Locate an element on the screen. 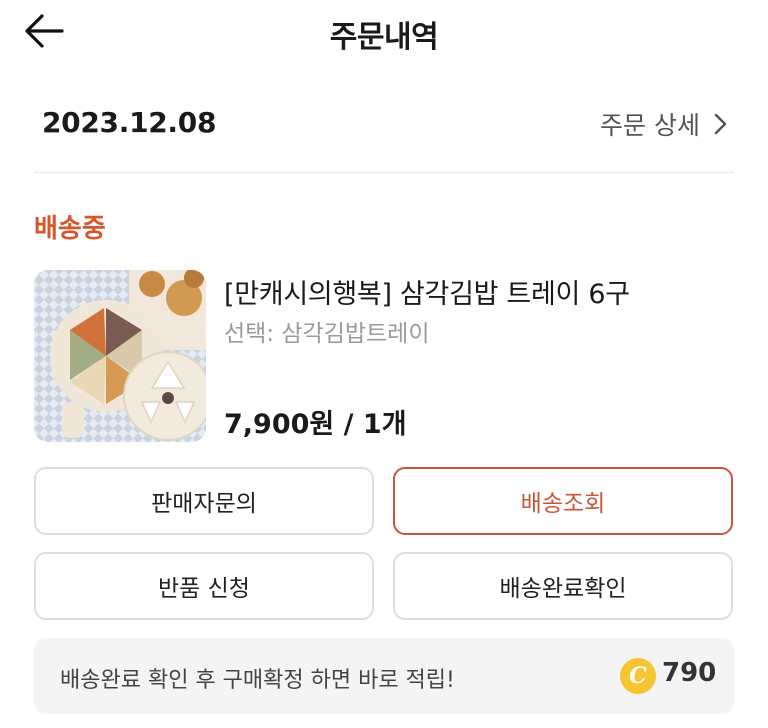 This screenshot has height=728, width=768. product-image is located at coordinates (120, 356).